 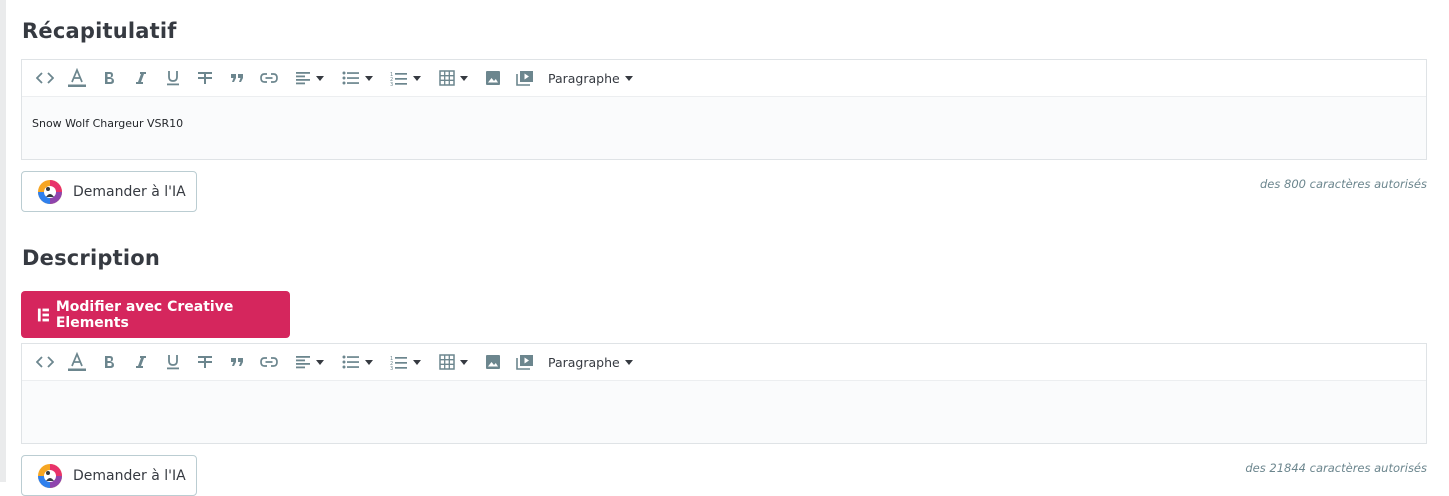 I want to click on description-content-area, so click(x=724, y=412).